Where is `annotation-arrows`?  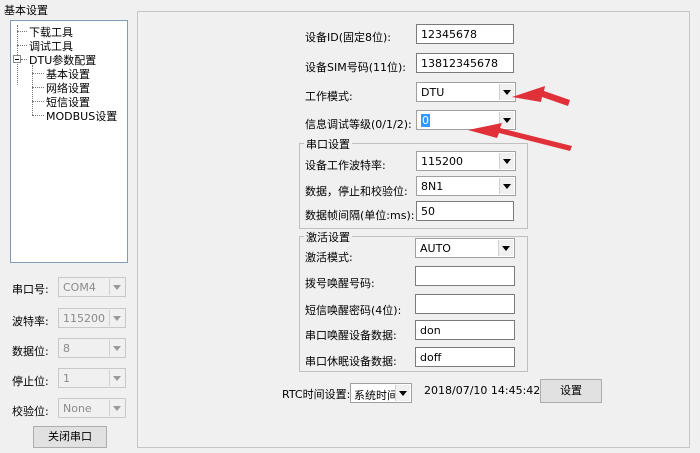 annotation-arrows is located at coordinates (520, 118).